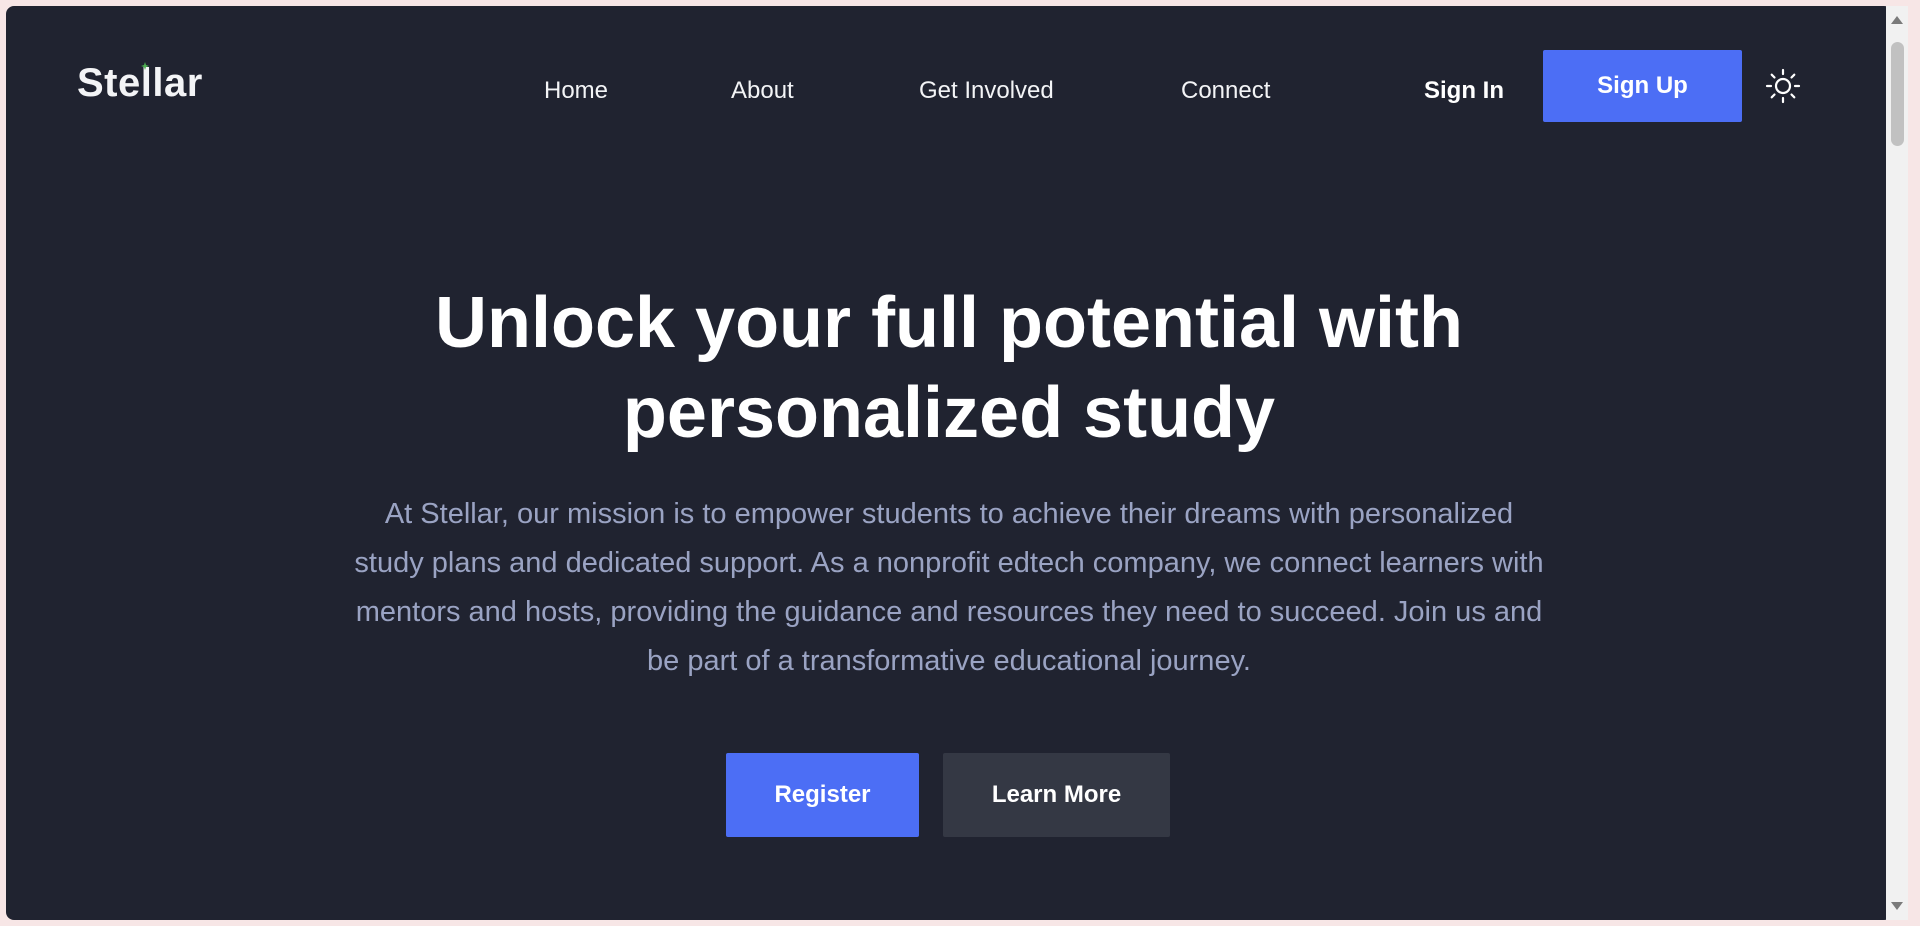  What do you see at coordinates (145, 66) in the screenshot?
I see `sparkle-icon` at bounding box center [145, 66].